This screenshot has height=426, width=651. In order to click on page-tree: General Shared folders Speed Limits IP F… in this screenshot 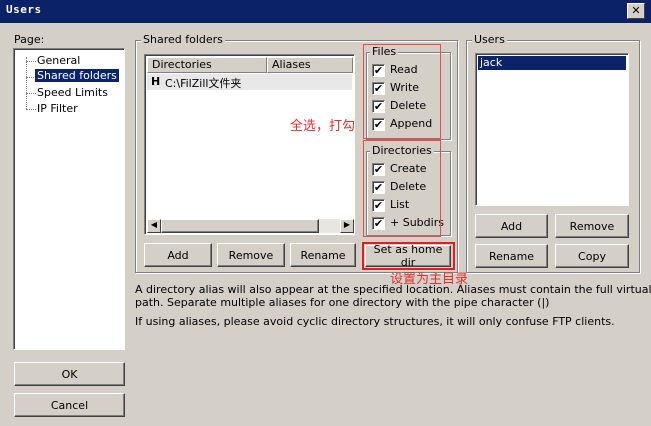, I will do `click(69, 199)`.